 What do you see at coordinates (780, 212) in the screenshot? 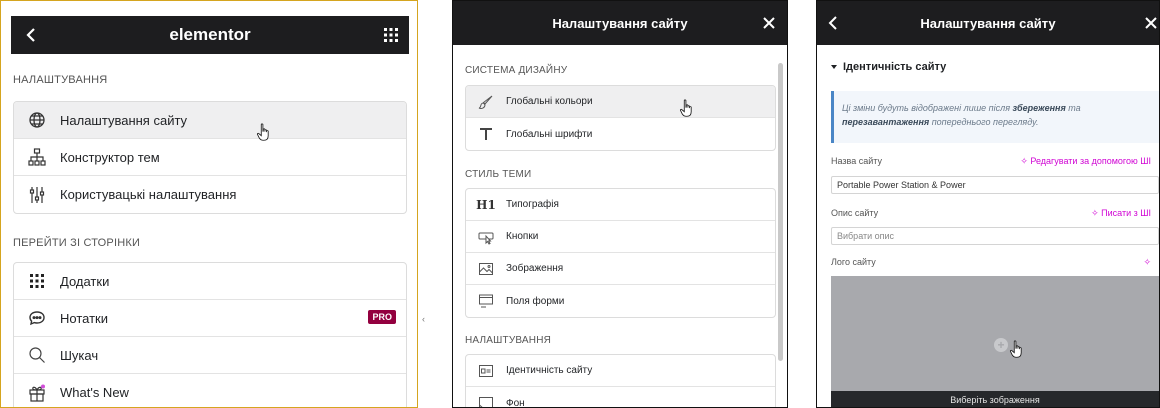
I see `scrollbar` at bounding box center [780, 212].